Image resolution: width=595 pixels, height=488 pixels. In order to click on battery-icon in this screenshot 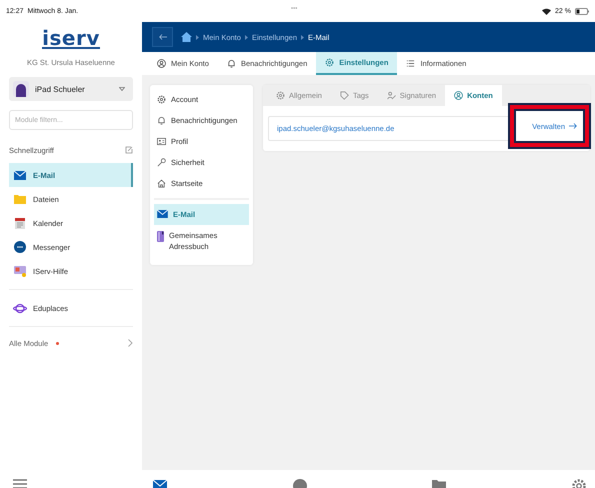, I will do `click(581, 11)`.